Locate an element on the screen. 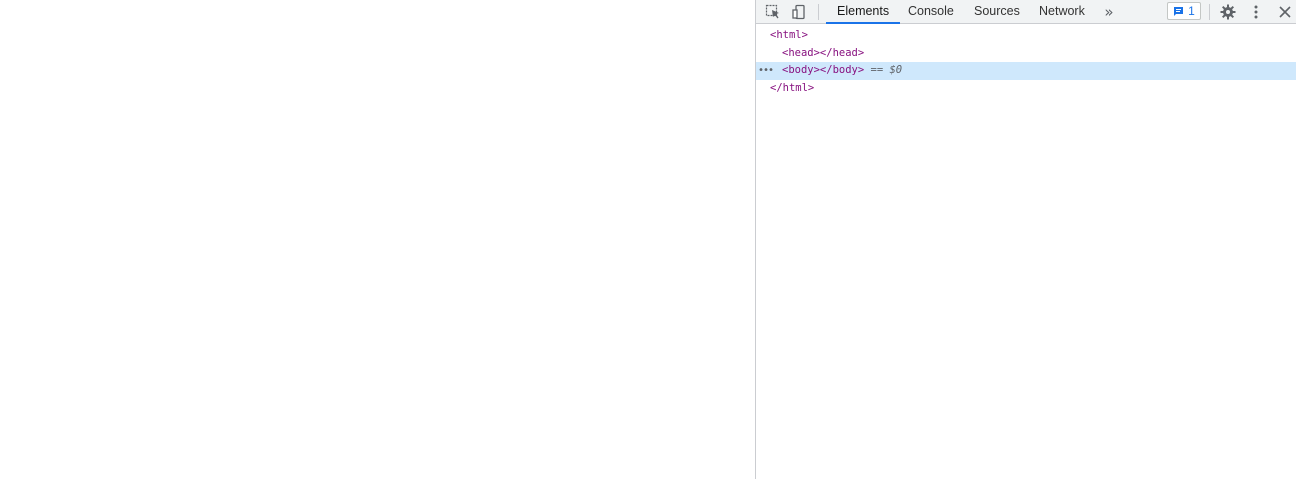  dom-tag-head: <head></head> is located at coordinates (823, 52).